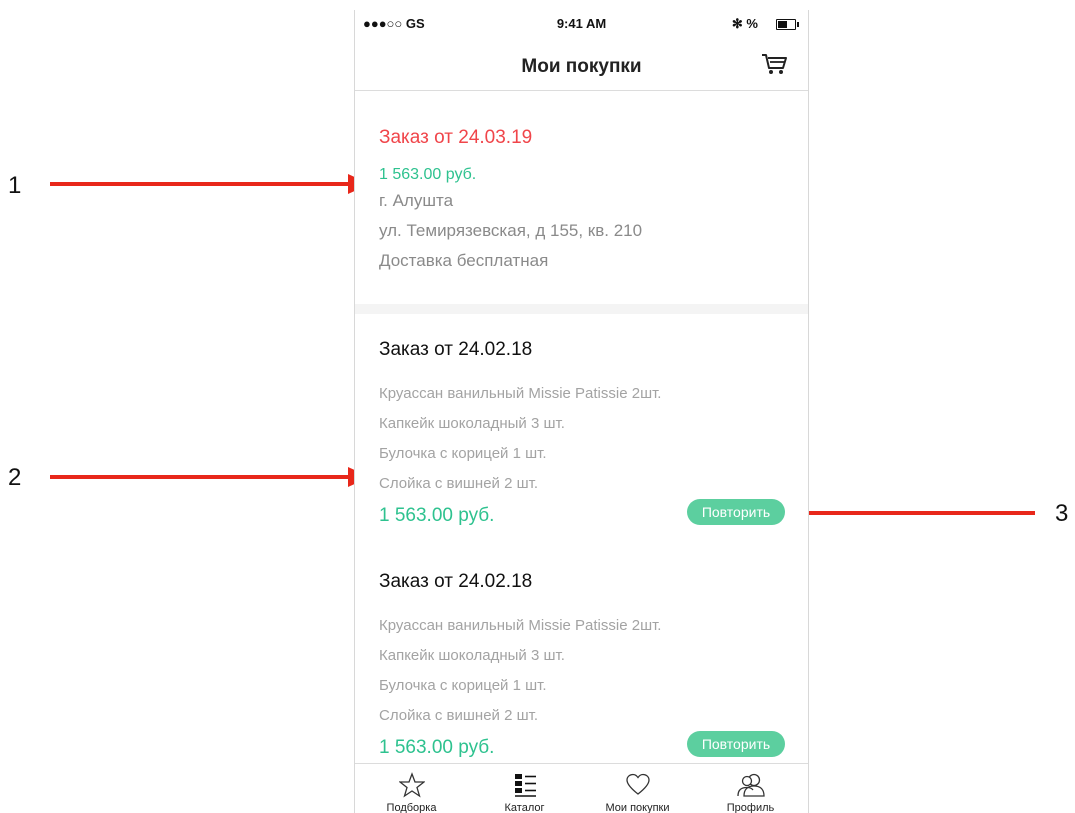 This screenshot has height=813, width=1075. What do you see at coordinates (411, 807) in the screenshot?
I see `tab-label: Подборка` at bounding box center [411, 807].